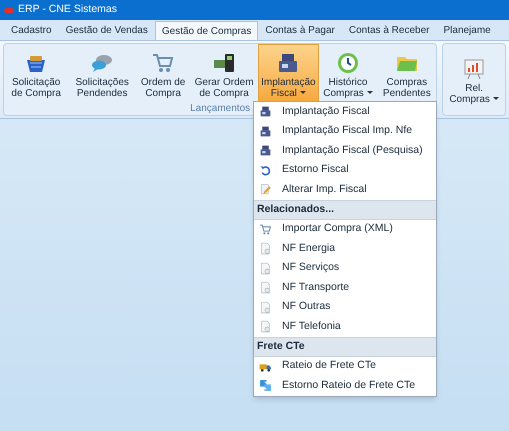 The height and width of the screenshot is (431, 509). I want to click on chart-board-icon, so click(474, 68).